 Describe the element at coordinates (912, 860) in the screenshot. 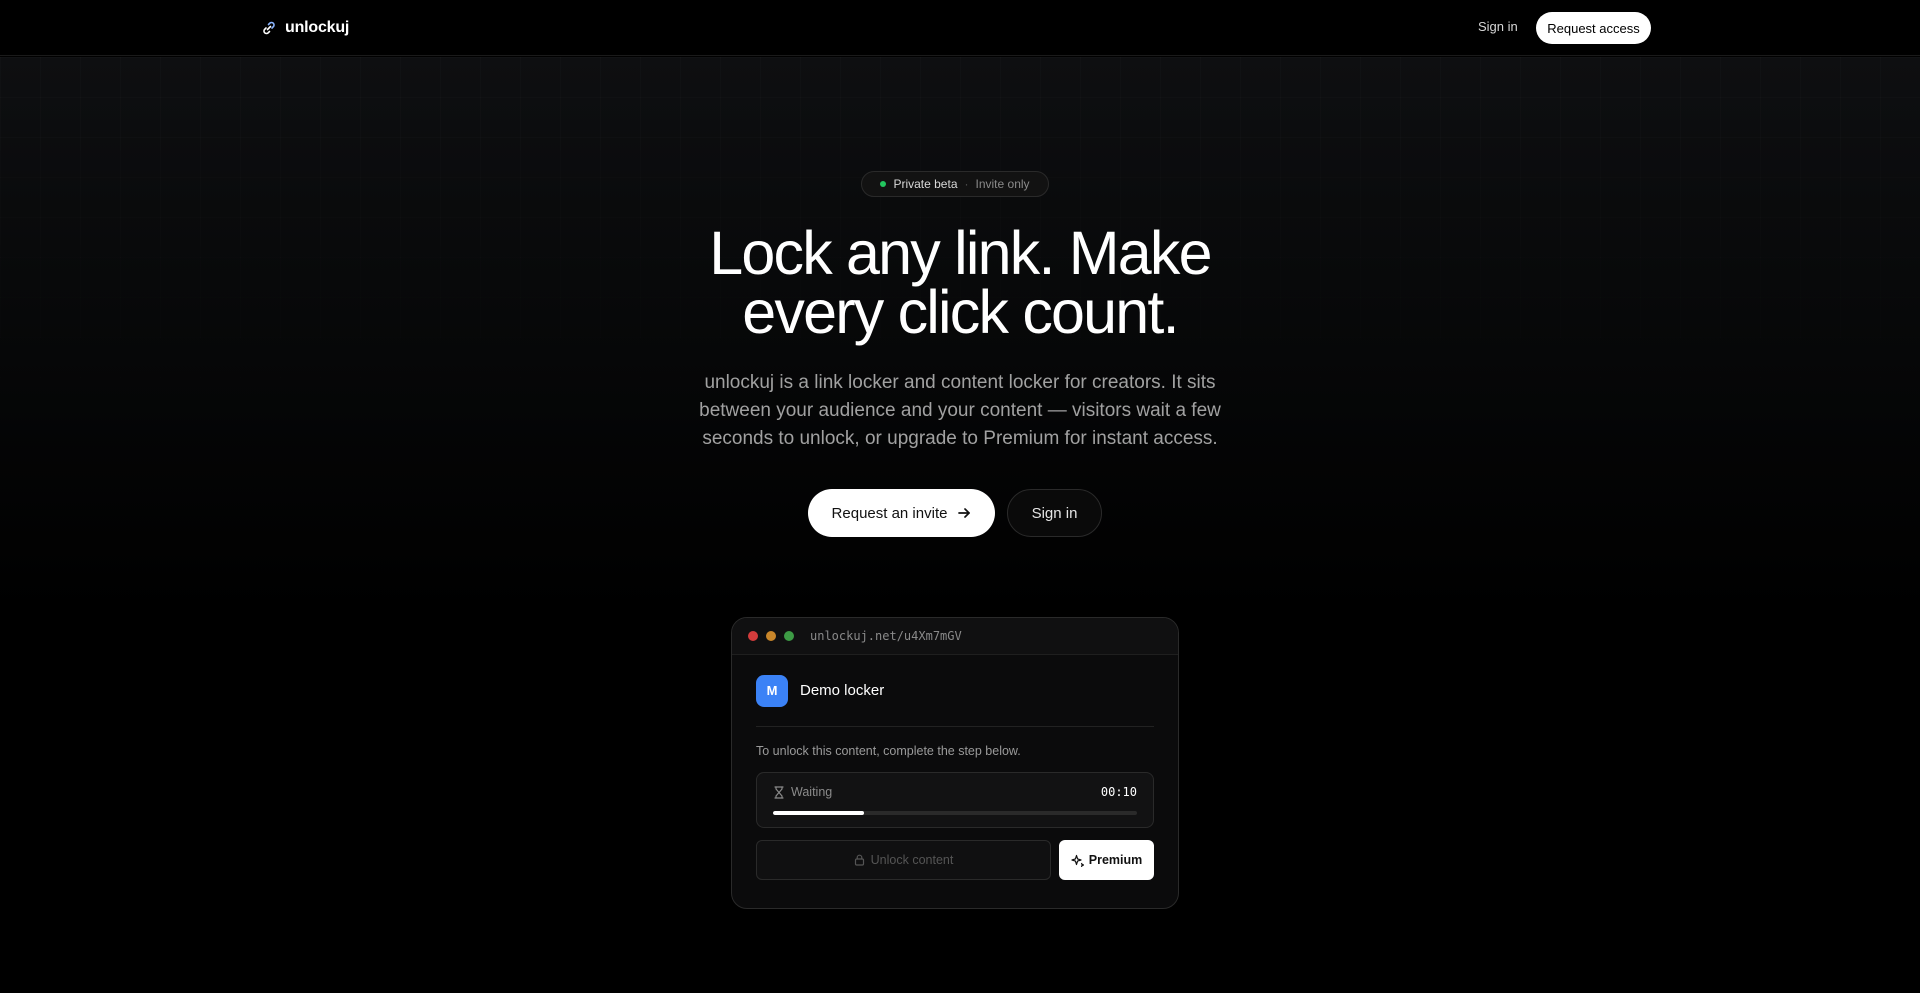

I see `unlock-content-label: Unlock content` at that location.